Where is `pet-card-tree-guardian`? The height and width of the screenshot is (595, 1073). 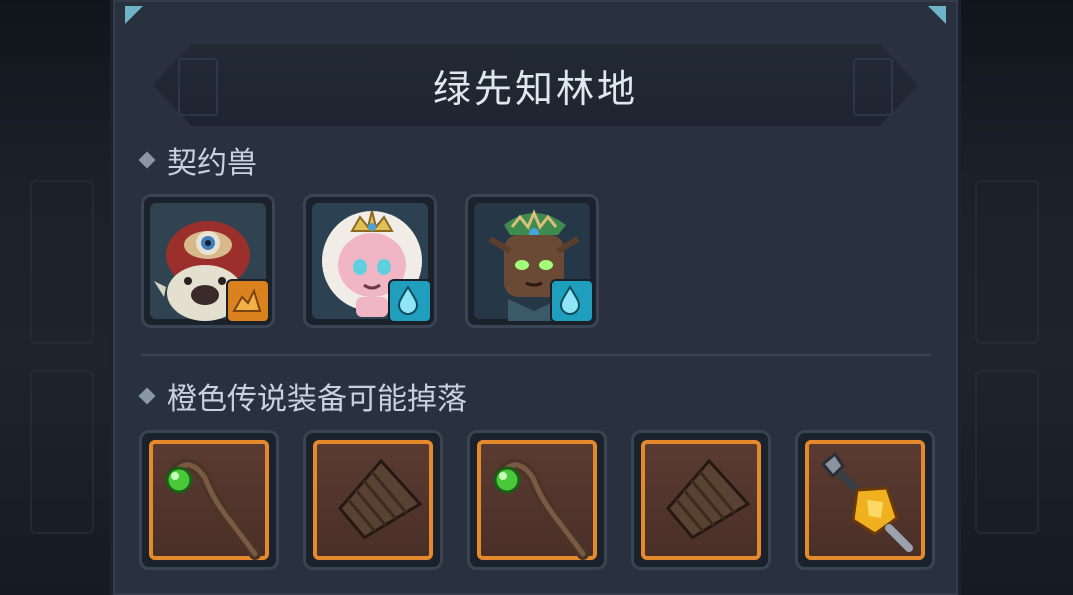
pet-card-tree-guardian is located at coordinates (532, 261).